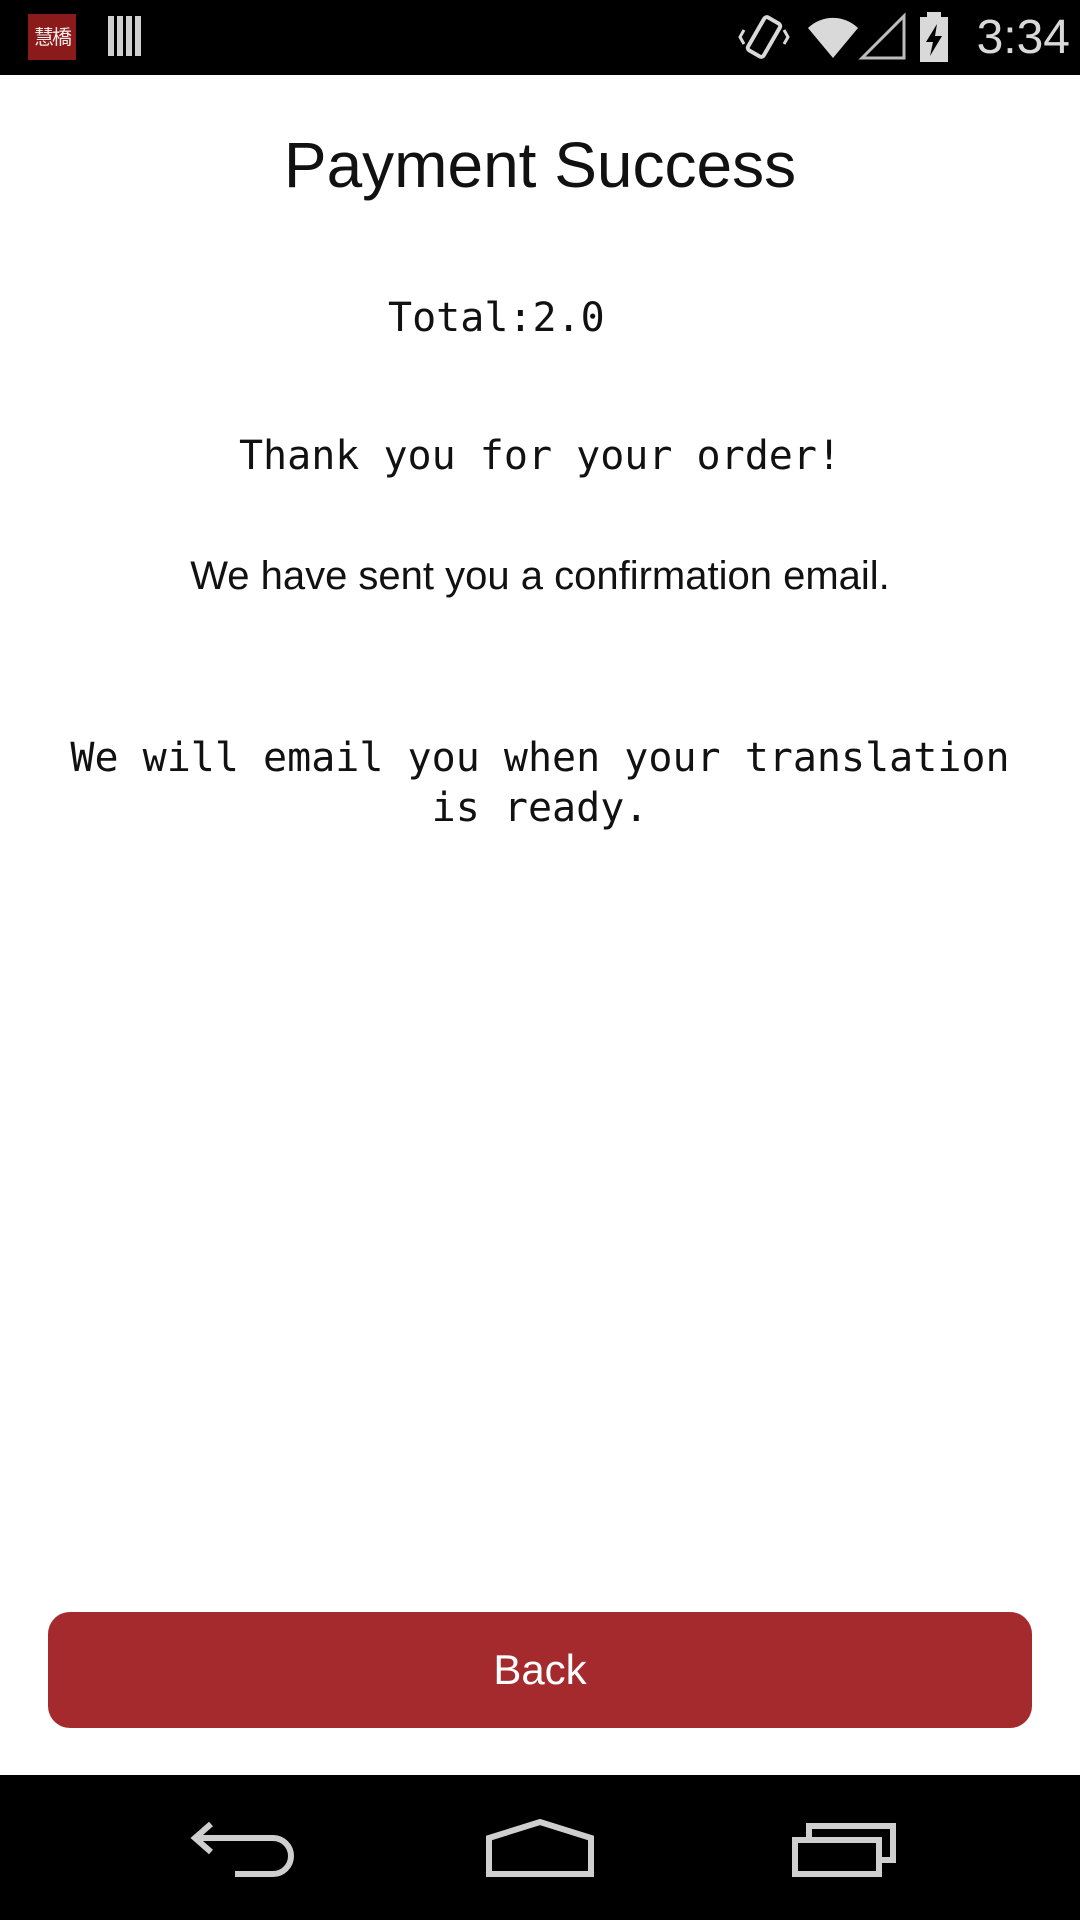 This screenshot has height=1920, width=1080. Describe the element at coordinates (764, 37) in the screenshot. I see `vibrate-icon` at that location.